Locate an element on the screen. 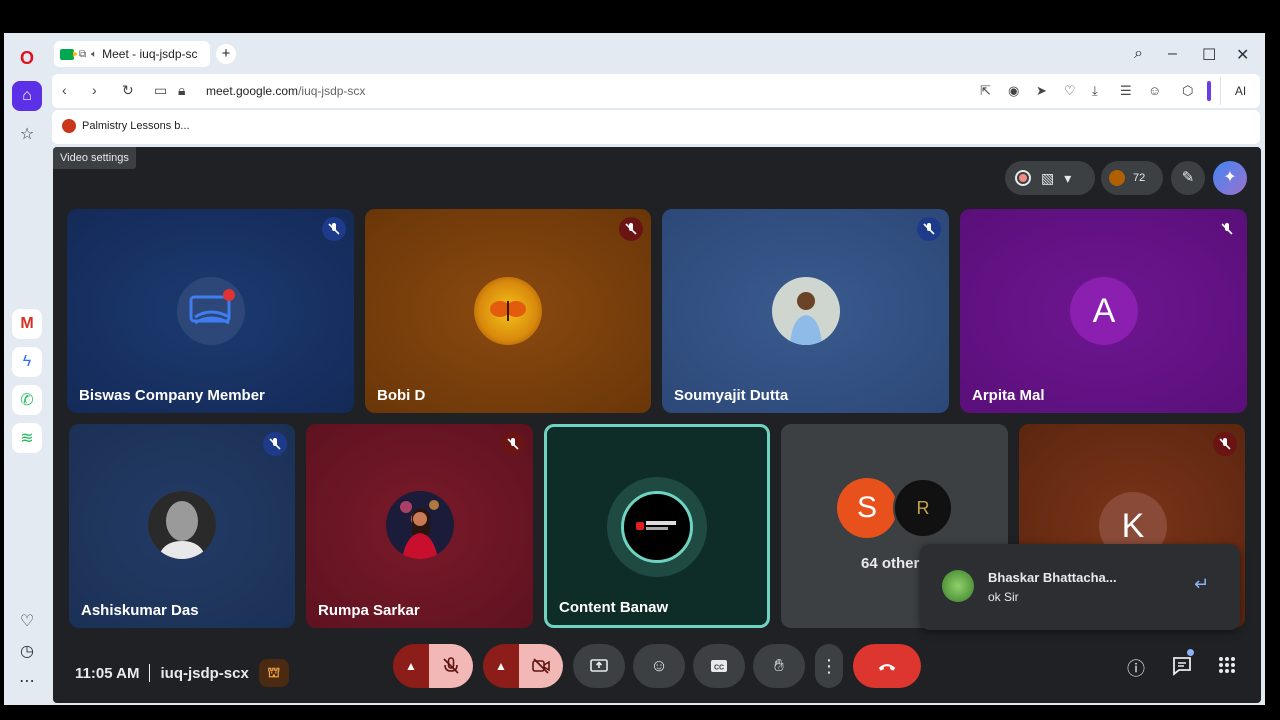  participant-count: 72 is located at coordinates (1139, 178).